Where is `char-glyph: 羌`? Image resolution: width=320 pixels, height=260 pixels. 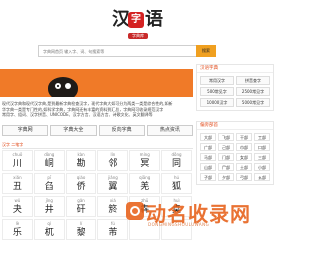 char-glyph: 羌 is located at coordinates (145, 187).